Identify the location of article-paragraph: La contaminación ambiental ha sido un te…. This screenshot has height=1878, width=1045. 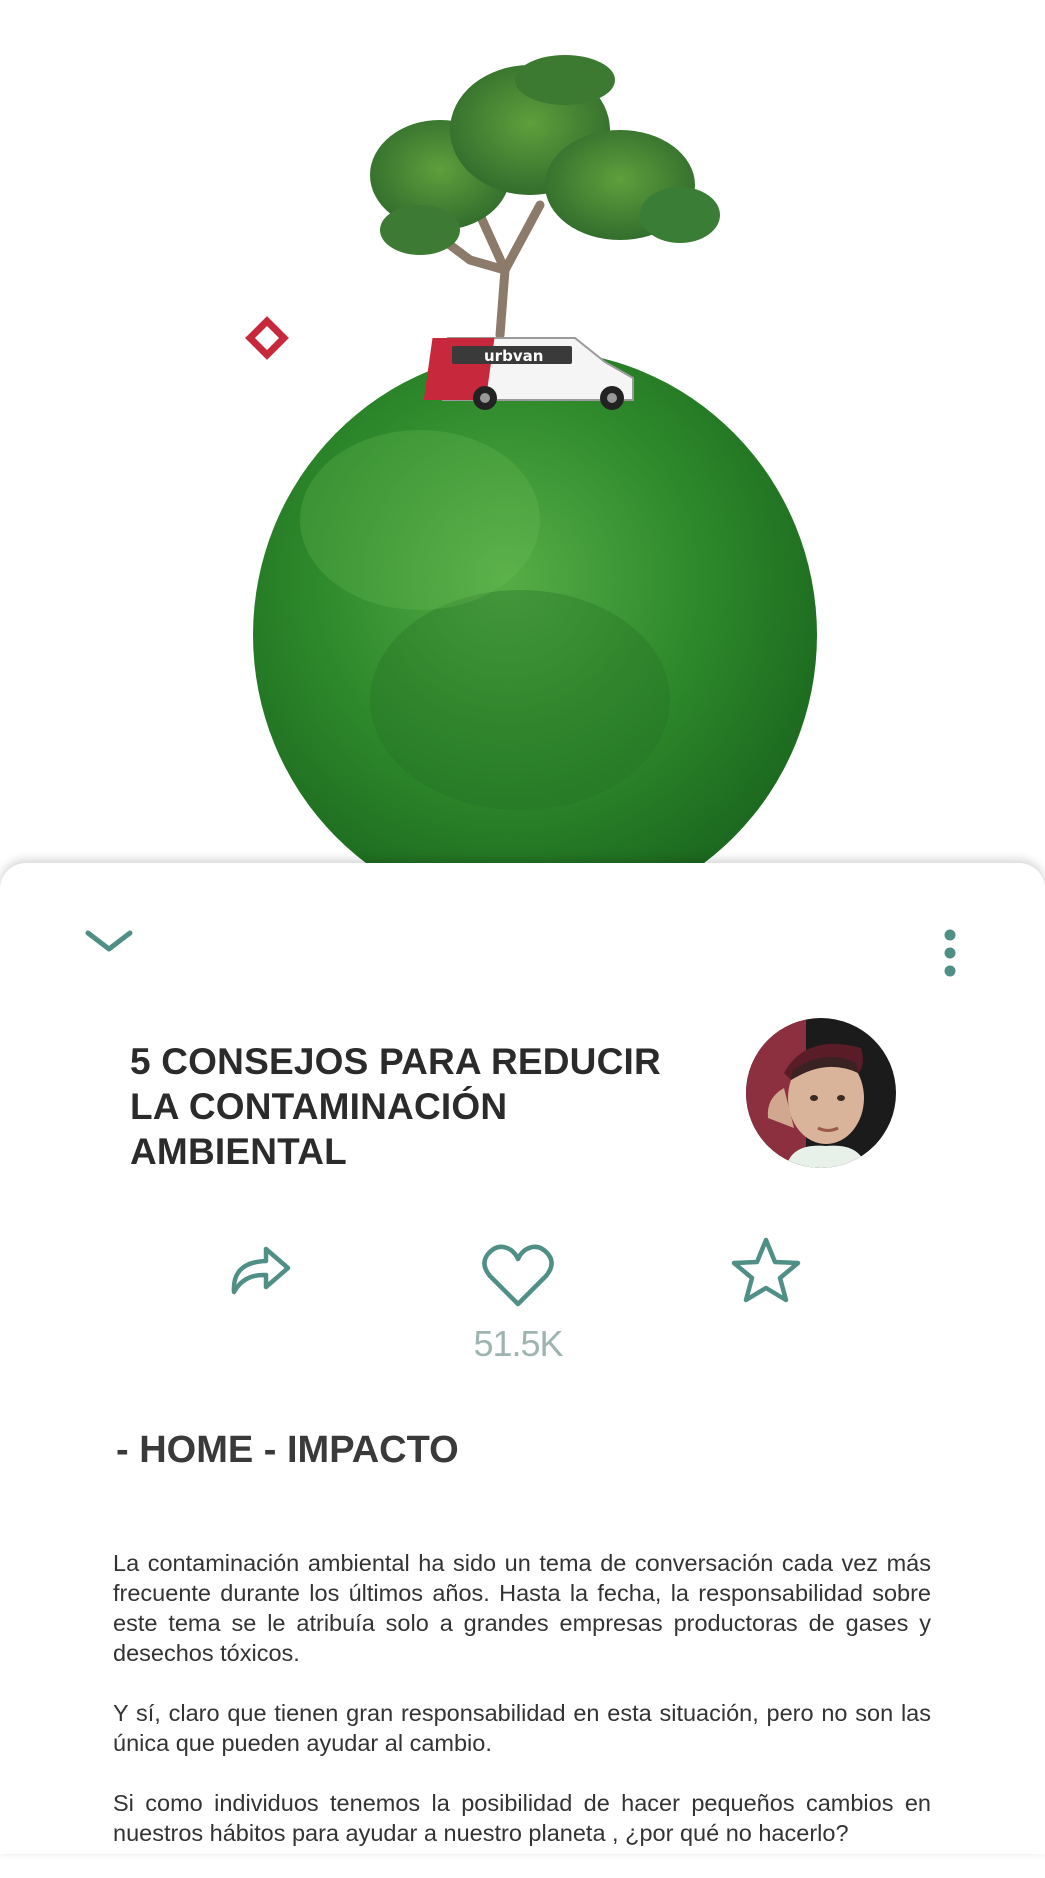
(522, 1608).